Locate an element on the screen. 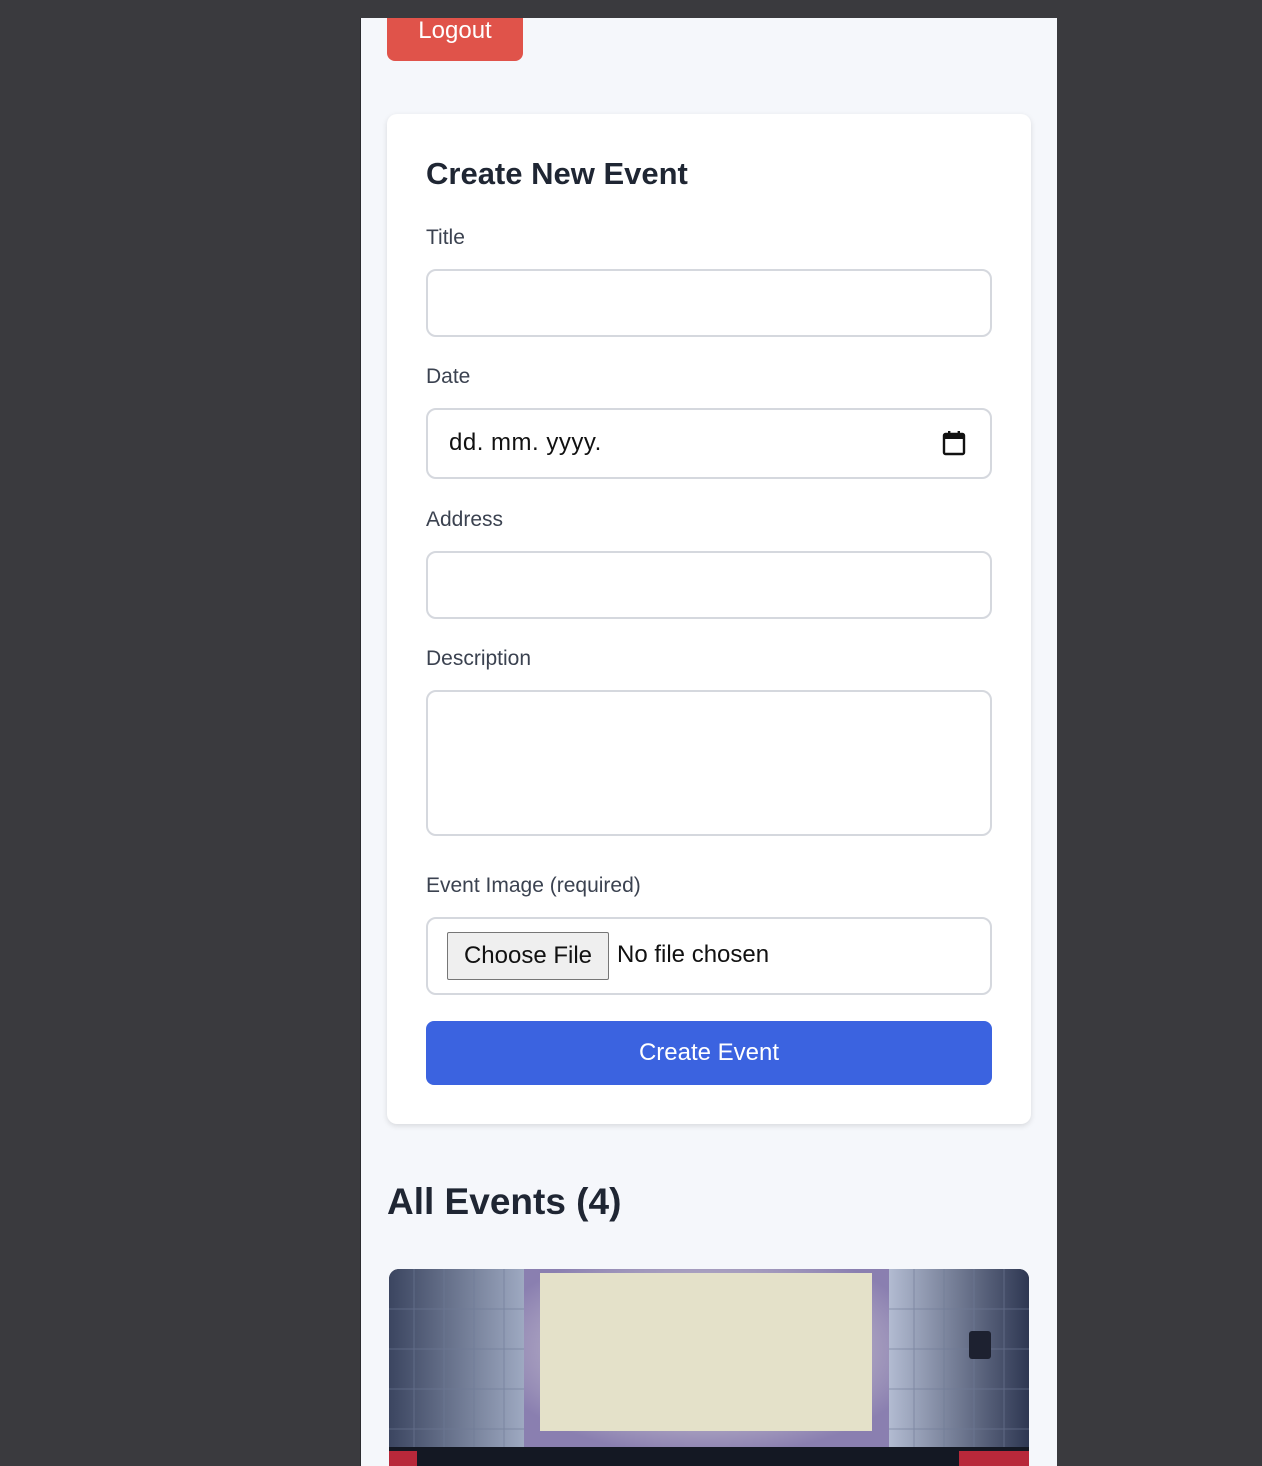  description-label: Description is located at coordinates (479, 658).